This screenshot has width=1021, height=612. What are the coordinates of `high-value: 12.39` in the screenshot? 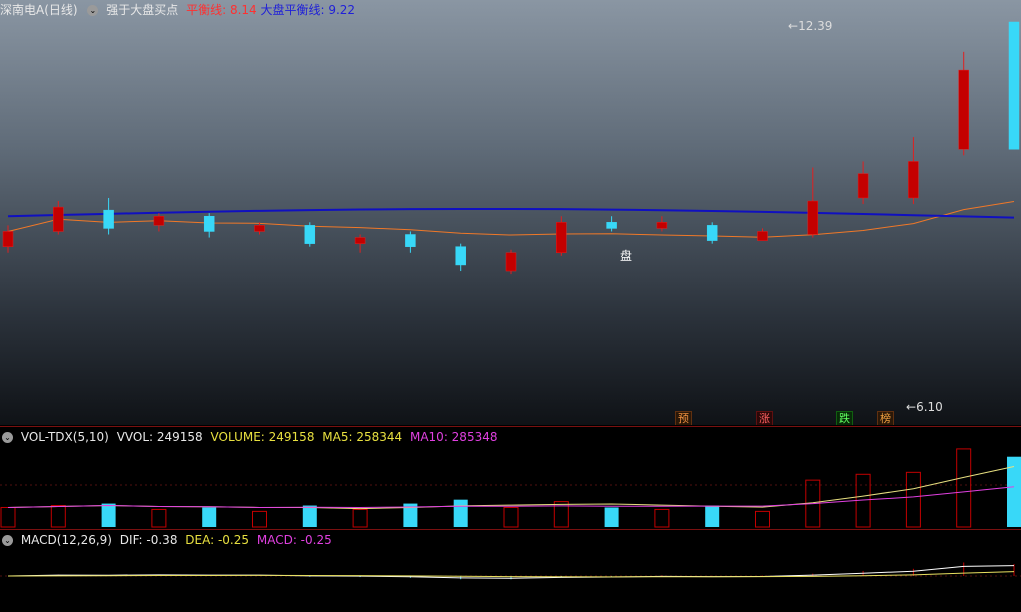 It's located at (815, 26).